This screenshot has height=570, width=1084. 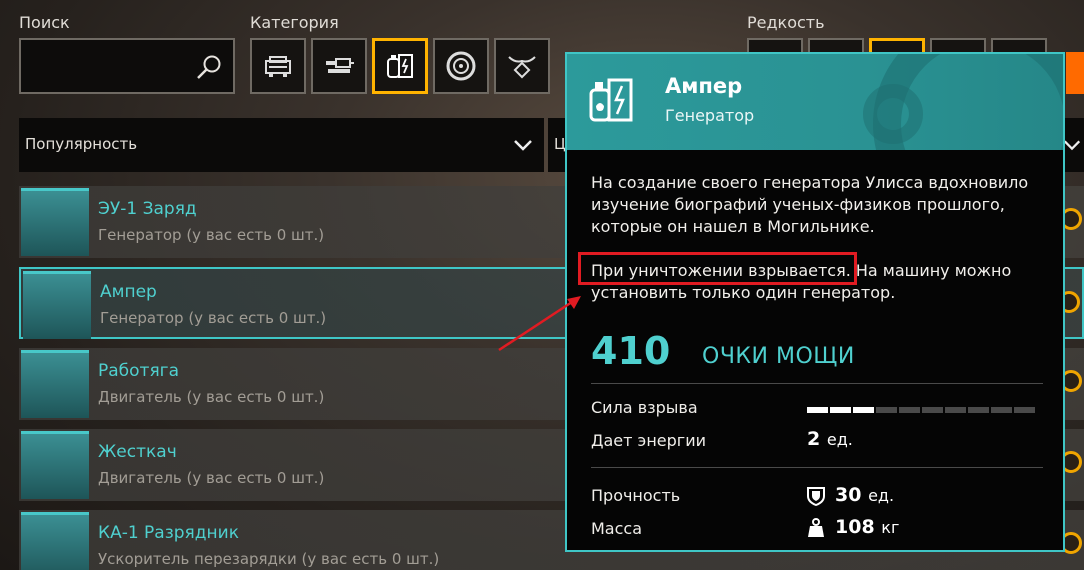 What do you see at coordinates (127, 66) in the screenshot?
I see `search-input` at bounding box center [127, 66].